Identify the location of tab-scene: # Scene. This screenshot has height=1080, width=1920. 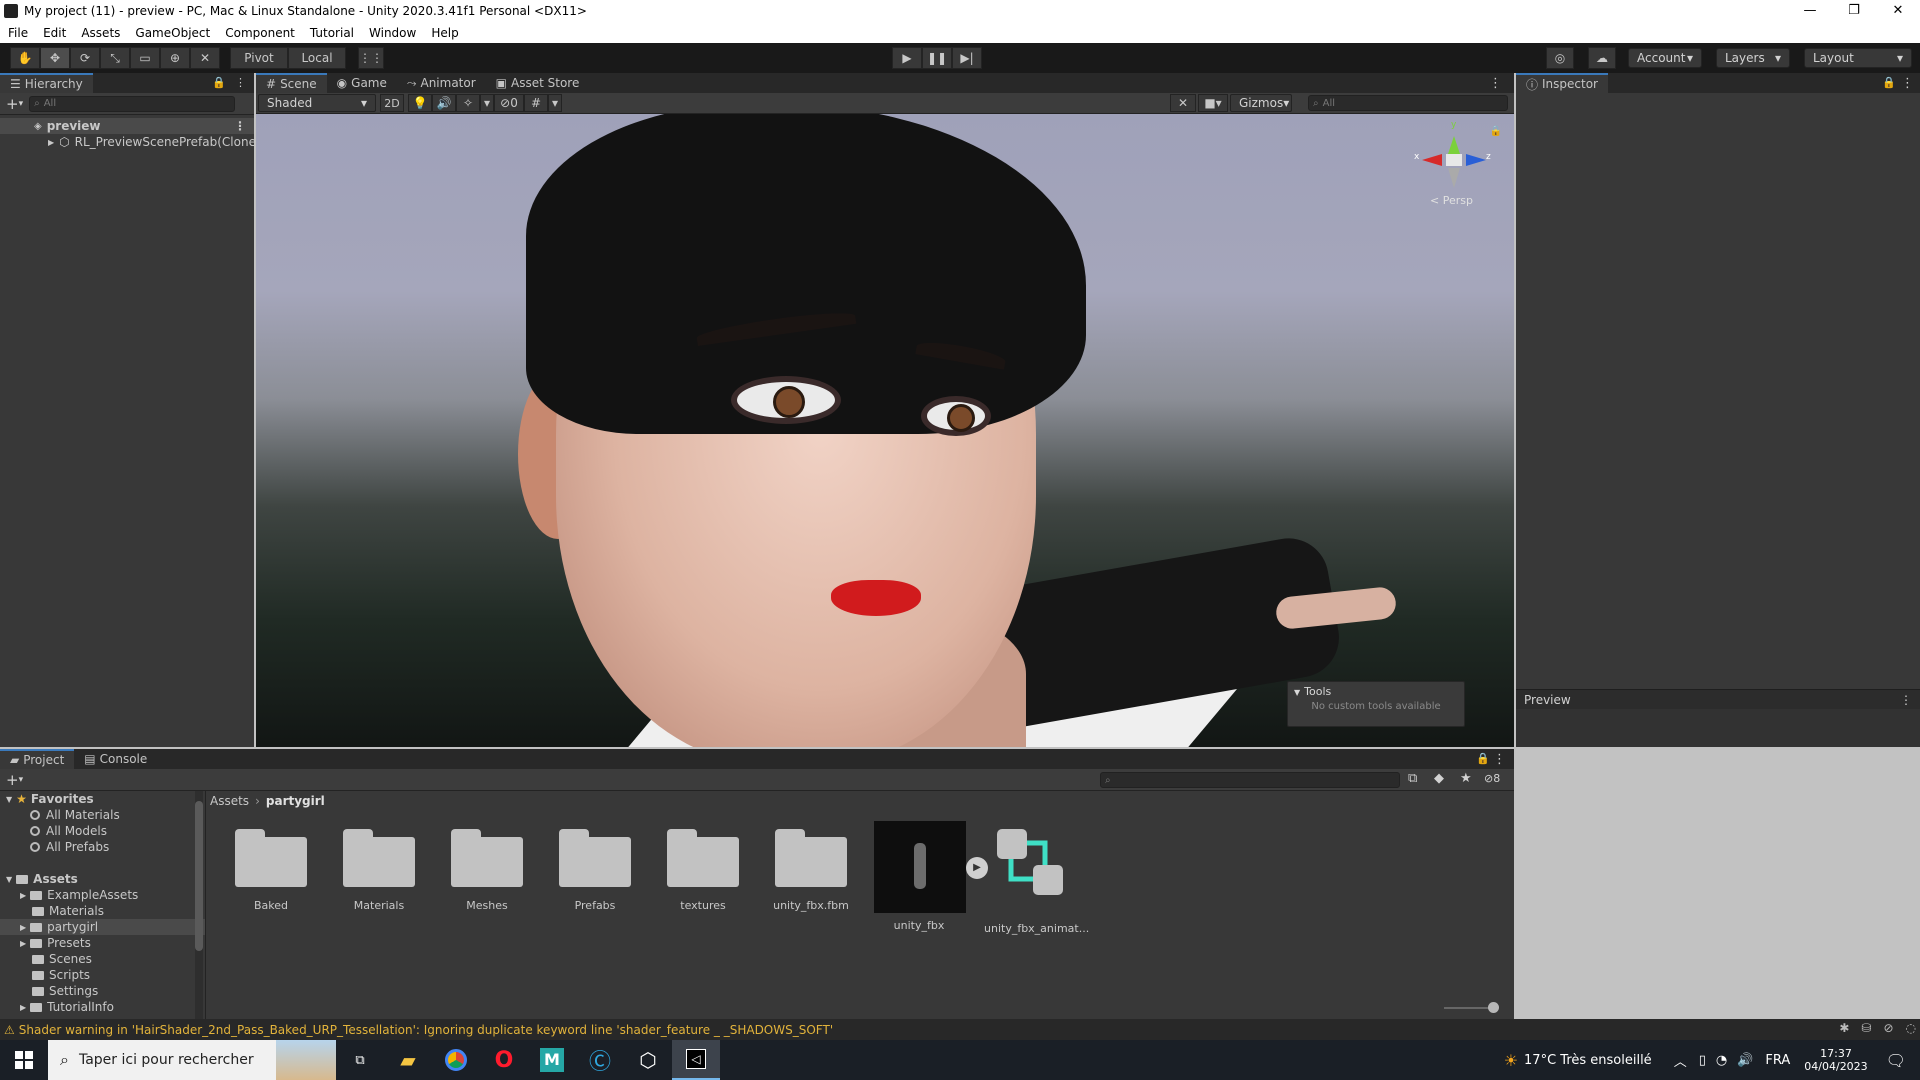
(291, 83).